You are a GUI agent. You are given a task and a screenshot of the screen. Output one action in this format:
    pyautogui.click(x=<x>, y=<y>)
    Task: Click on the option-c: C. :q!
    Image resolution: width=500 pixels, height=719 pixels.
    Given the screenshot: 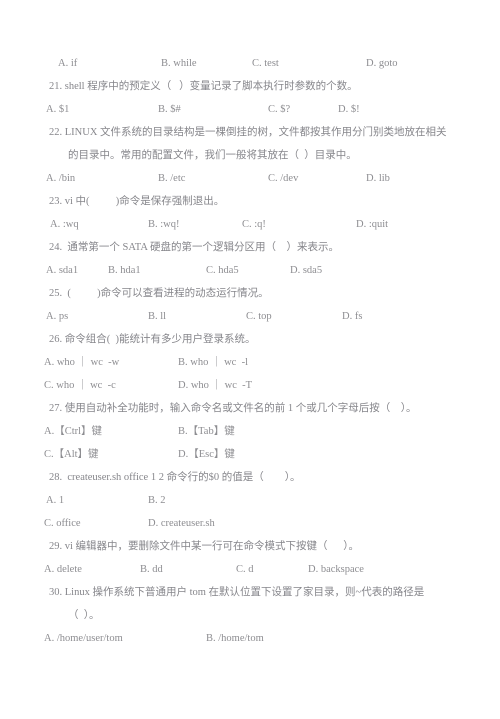 What is the action you would take?
    pyautogui.click(x=254, y=224)
    